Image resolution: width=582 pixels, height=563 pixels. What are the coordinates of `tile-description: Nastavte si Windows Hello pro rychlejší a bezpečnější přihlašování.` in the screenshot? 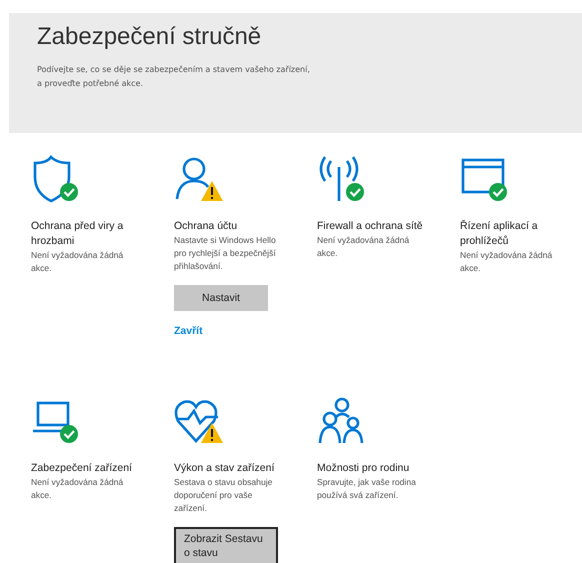 It's located at (225, 253).